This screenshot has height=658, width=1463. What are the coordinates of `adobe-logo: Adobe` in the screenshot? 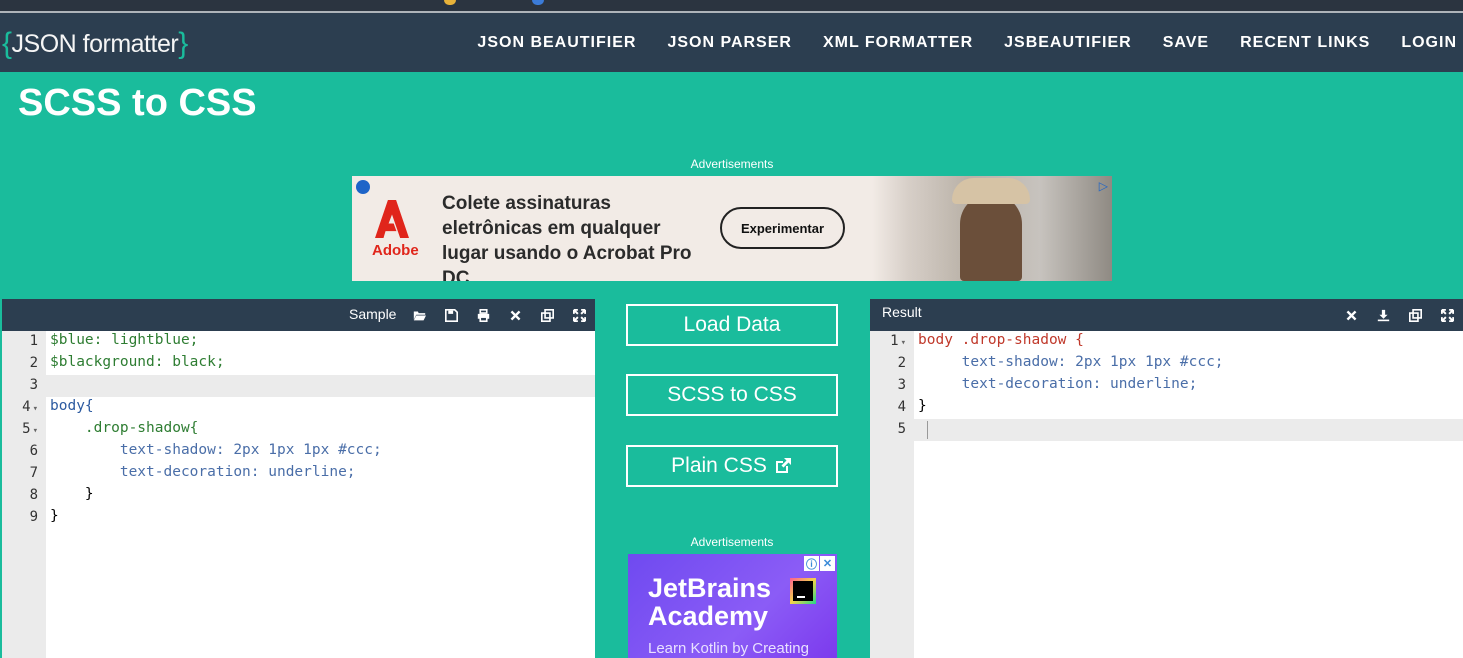 It's located at (395, 230).